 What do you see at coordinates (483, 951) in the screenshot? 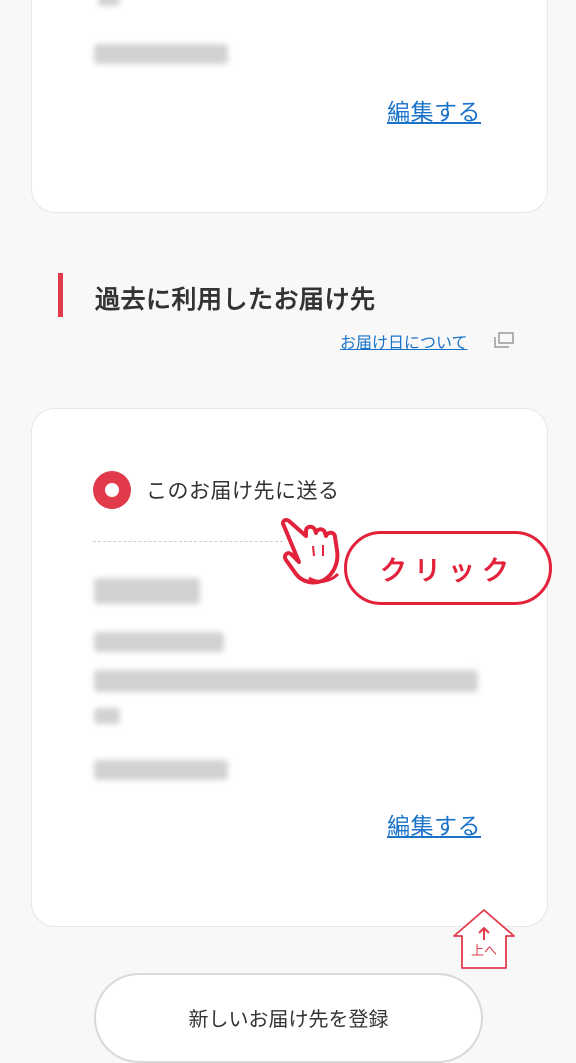
I see `scroll-to-top-label: 上へ` at bounding box center [483, 951].